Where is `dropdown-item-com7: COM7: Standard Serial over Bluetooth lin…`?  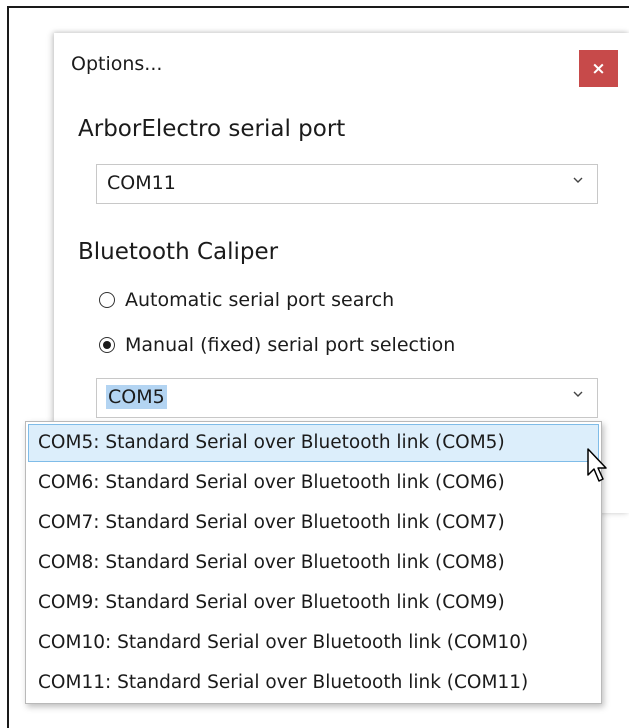
dropdown-item-com7: COM7: Standard Serial over Bluetooth lin… is located at coordinates (313, 523).